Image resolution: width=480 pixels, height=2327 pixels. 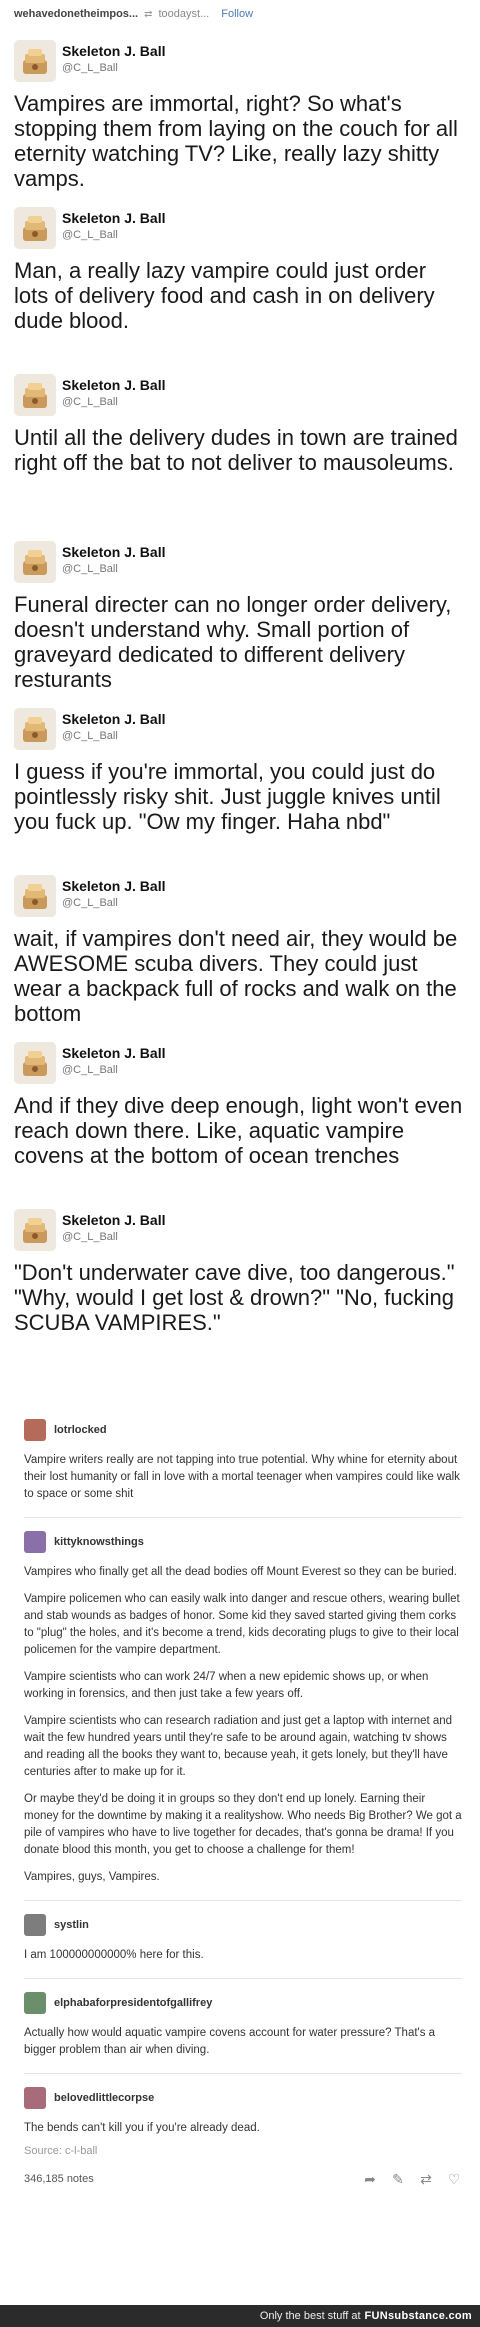 I want to click on source-link: Source: c-l-ball, so click(x=243, y=2151).